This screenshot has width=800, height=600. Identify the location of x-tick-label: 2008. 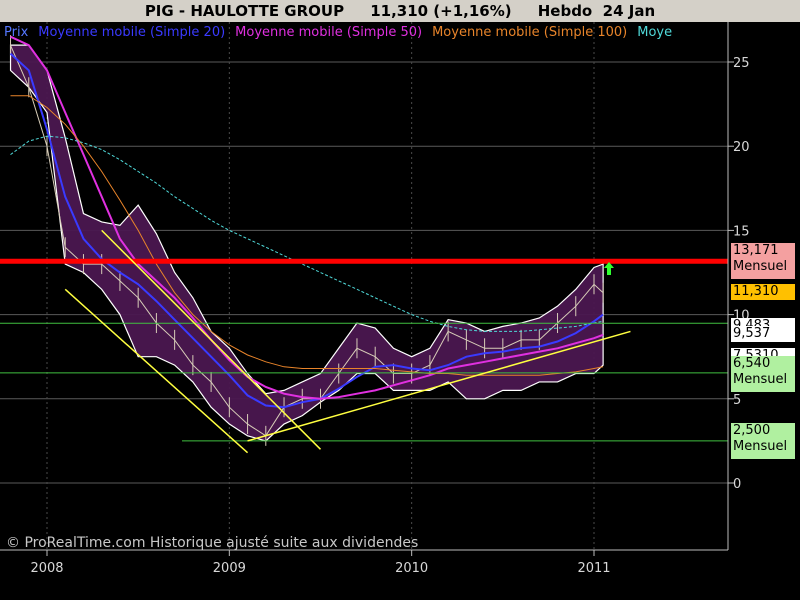
(46, 568).